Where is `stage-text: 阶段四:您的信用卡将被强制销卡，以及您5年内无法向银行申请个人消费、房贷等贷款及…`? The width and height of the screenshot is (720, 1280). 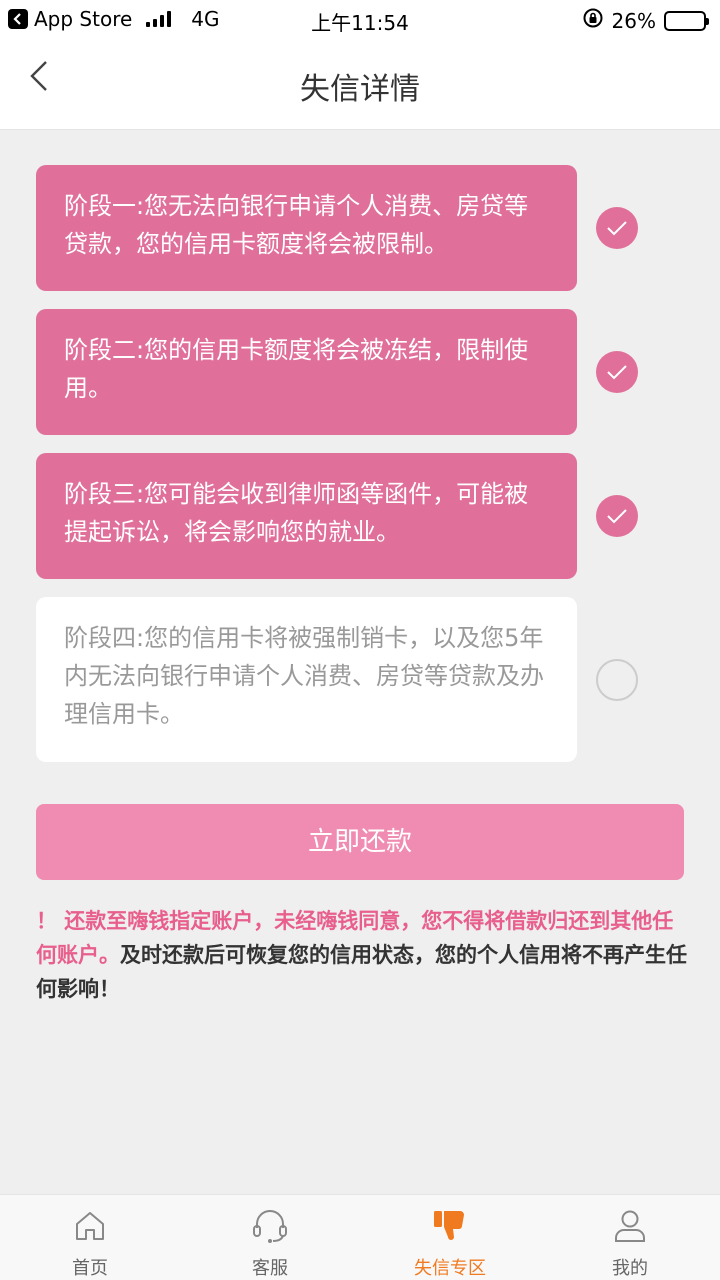 stage-text: 阶段四:您的信用卡将被强制销卡，以及您5年内无法向银行申请个人消费、房贷等贷款及… is located at coordinates (304, 676).